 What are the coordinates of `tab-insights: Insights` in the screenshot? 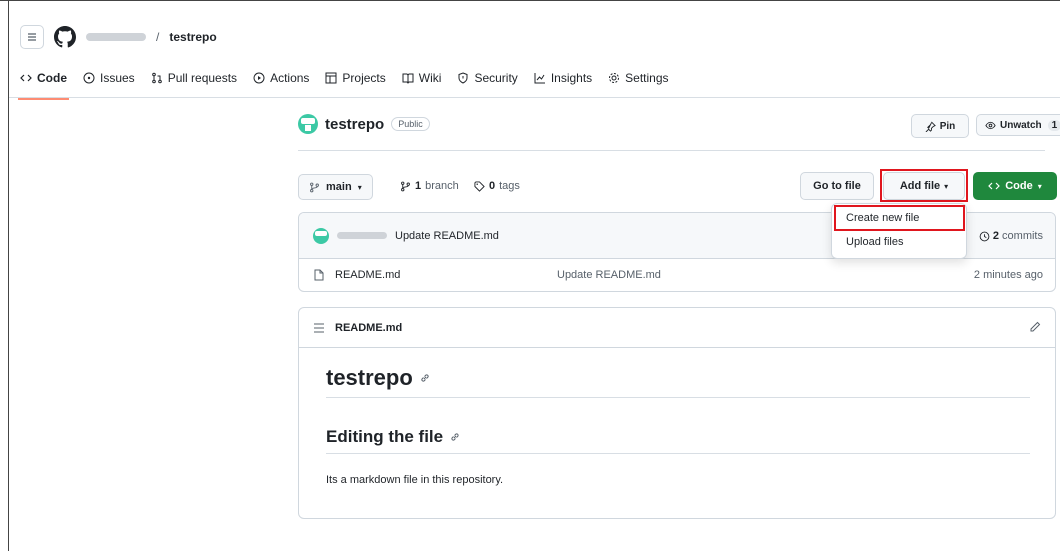 It's located at (563, 78).